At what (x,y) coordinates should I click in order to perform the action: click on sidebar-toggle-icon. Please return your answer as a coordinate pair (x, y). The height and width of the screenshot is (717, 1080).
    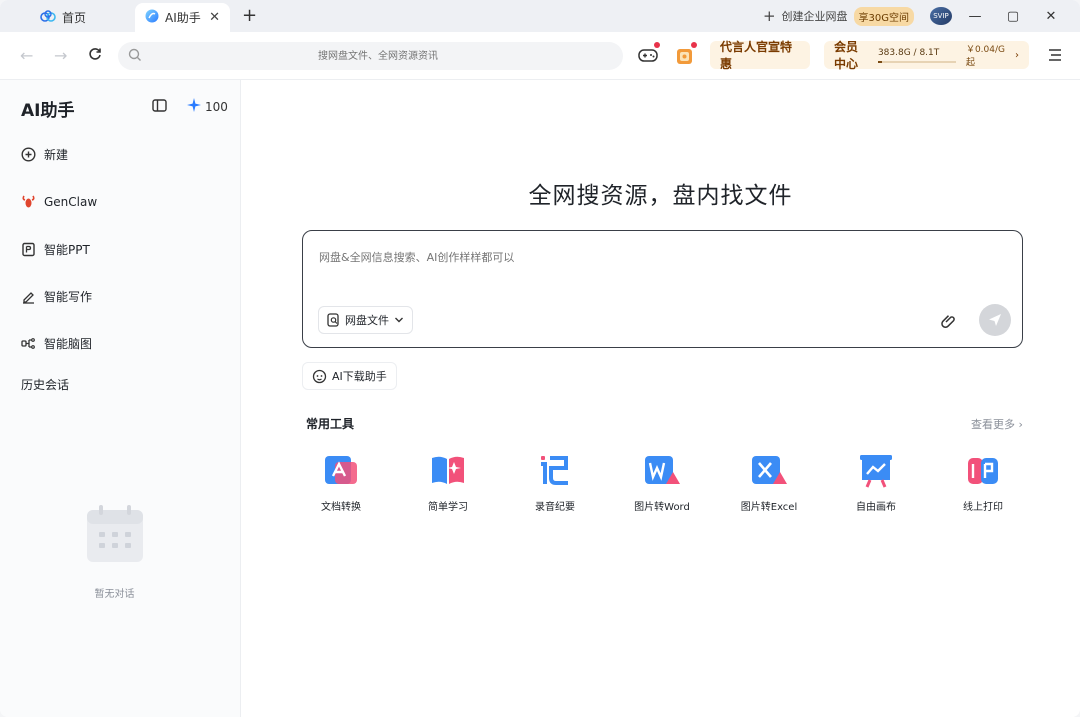
    Looking at the image, I should click on (159, 107).